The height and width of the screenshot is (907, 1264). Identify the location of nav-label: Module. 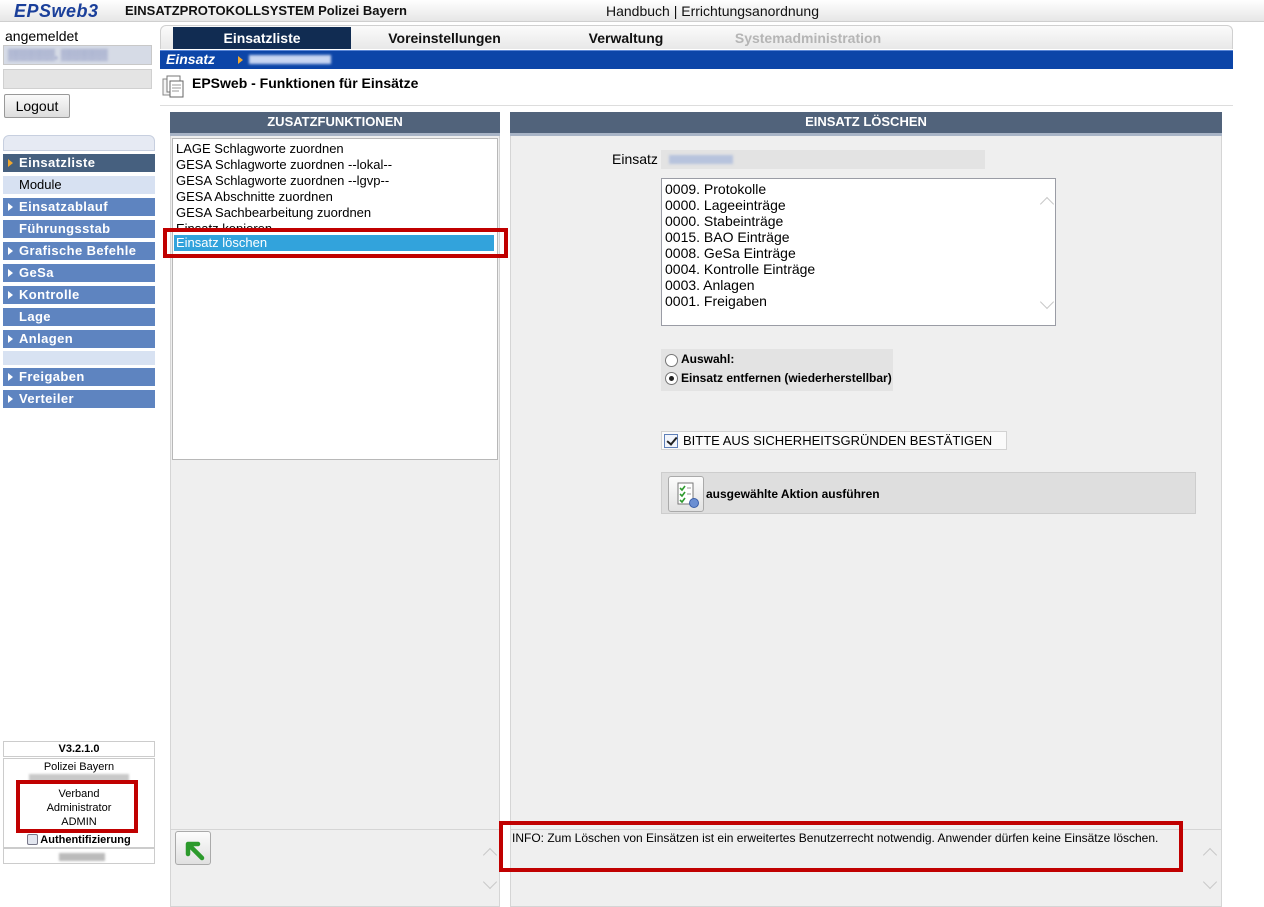
(40, 184).